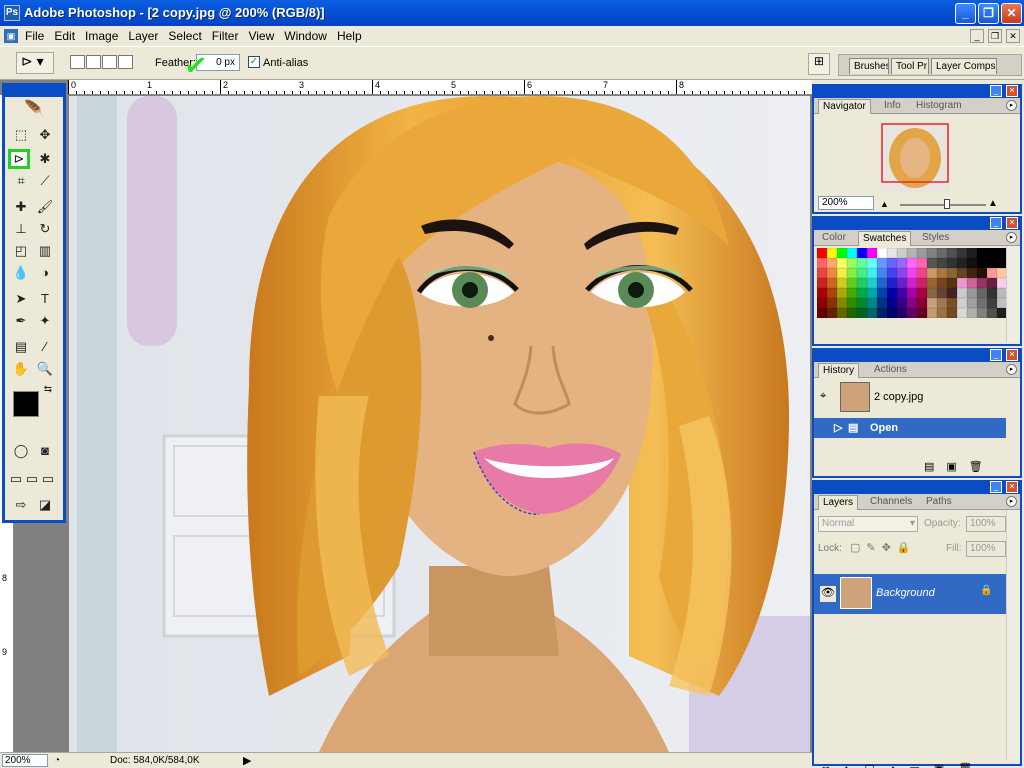 The width and height of the screenshot is (1024, 768). Describe the element at coordinates (834, 238) in the screenshot. I see `tab-color: Color` at that location.